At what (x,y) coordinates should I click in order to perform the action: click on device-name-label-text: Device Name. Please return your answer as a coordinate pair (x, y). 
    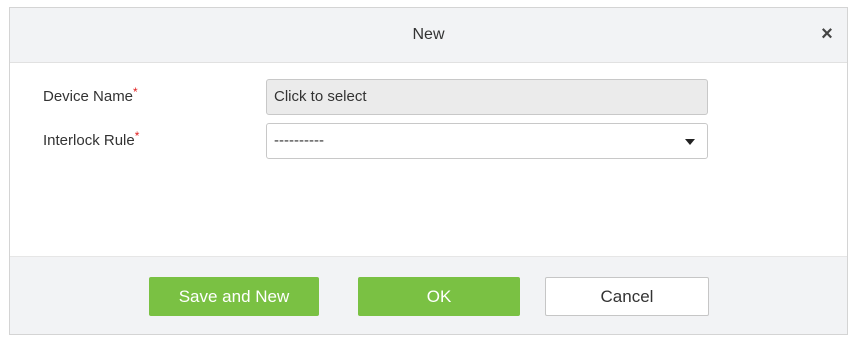
    Looking at the image, I should click on (88, 96).